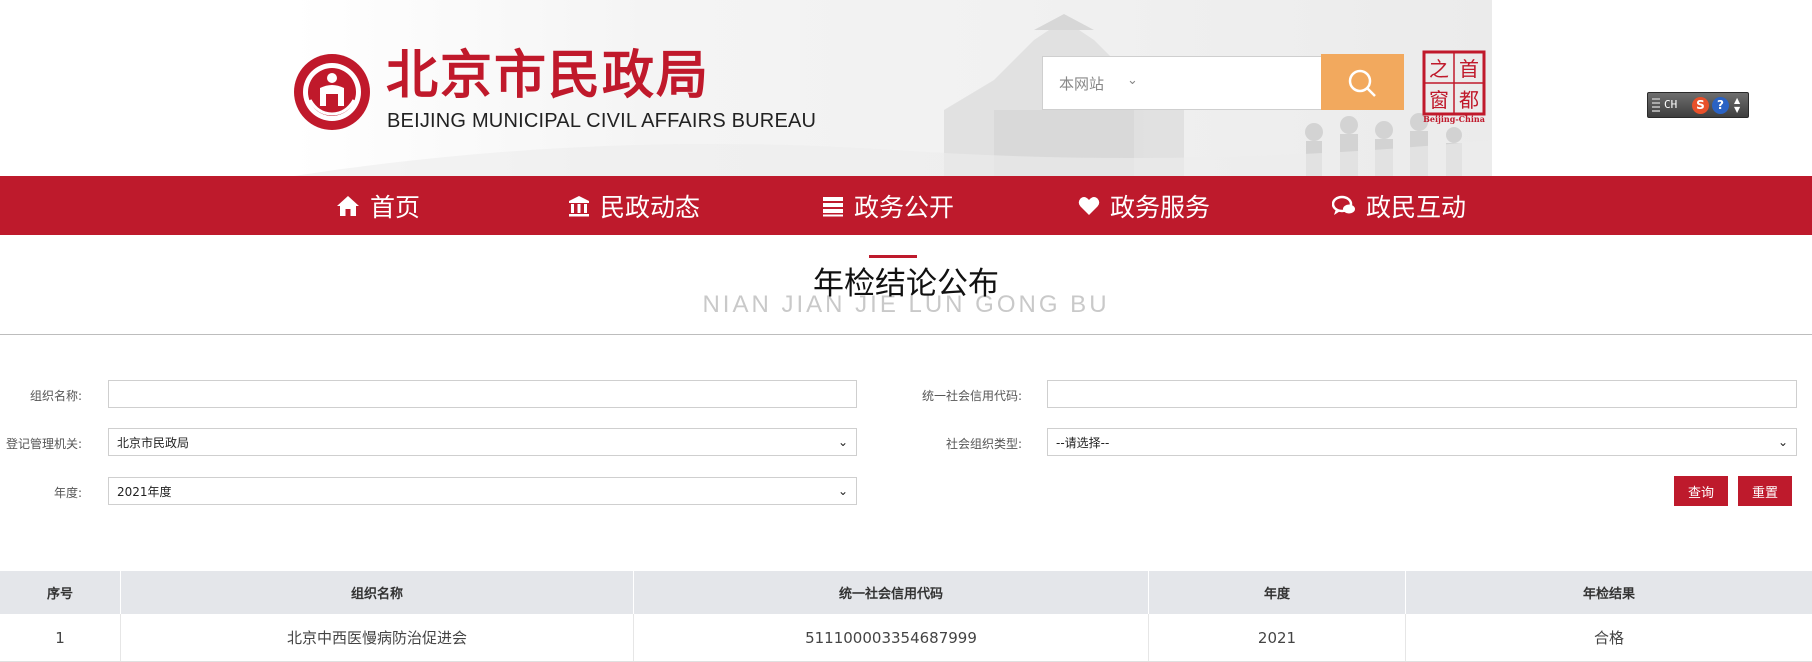  I want to click on year-select: 2021年度 ⌄, so click(482, 491).